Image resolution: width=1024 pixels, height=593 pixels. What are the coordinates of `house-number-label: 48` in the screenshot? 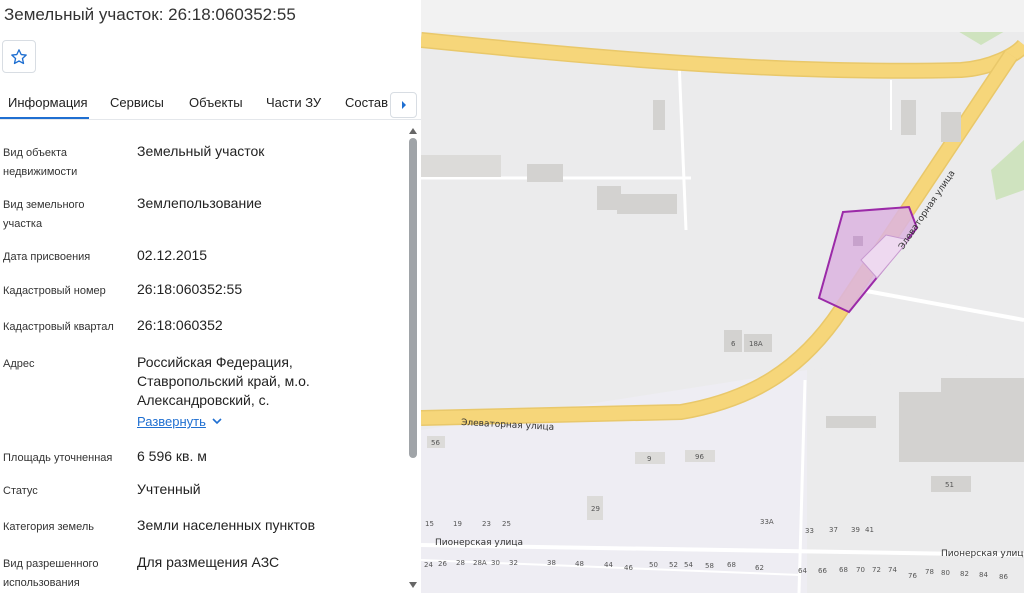 It's located at (579, 564).